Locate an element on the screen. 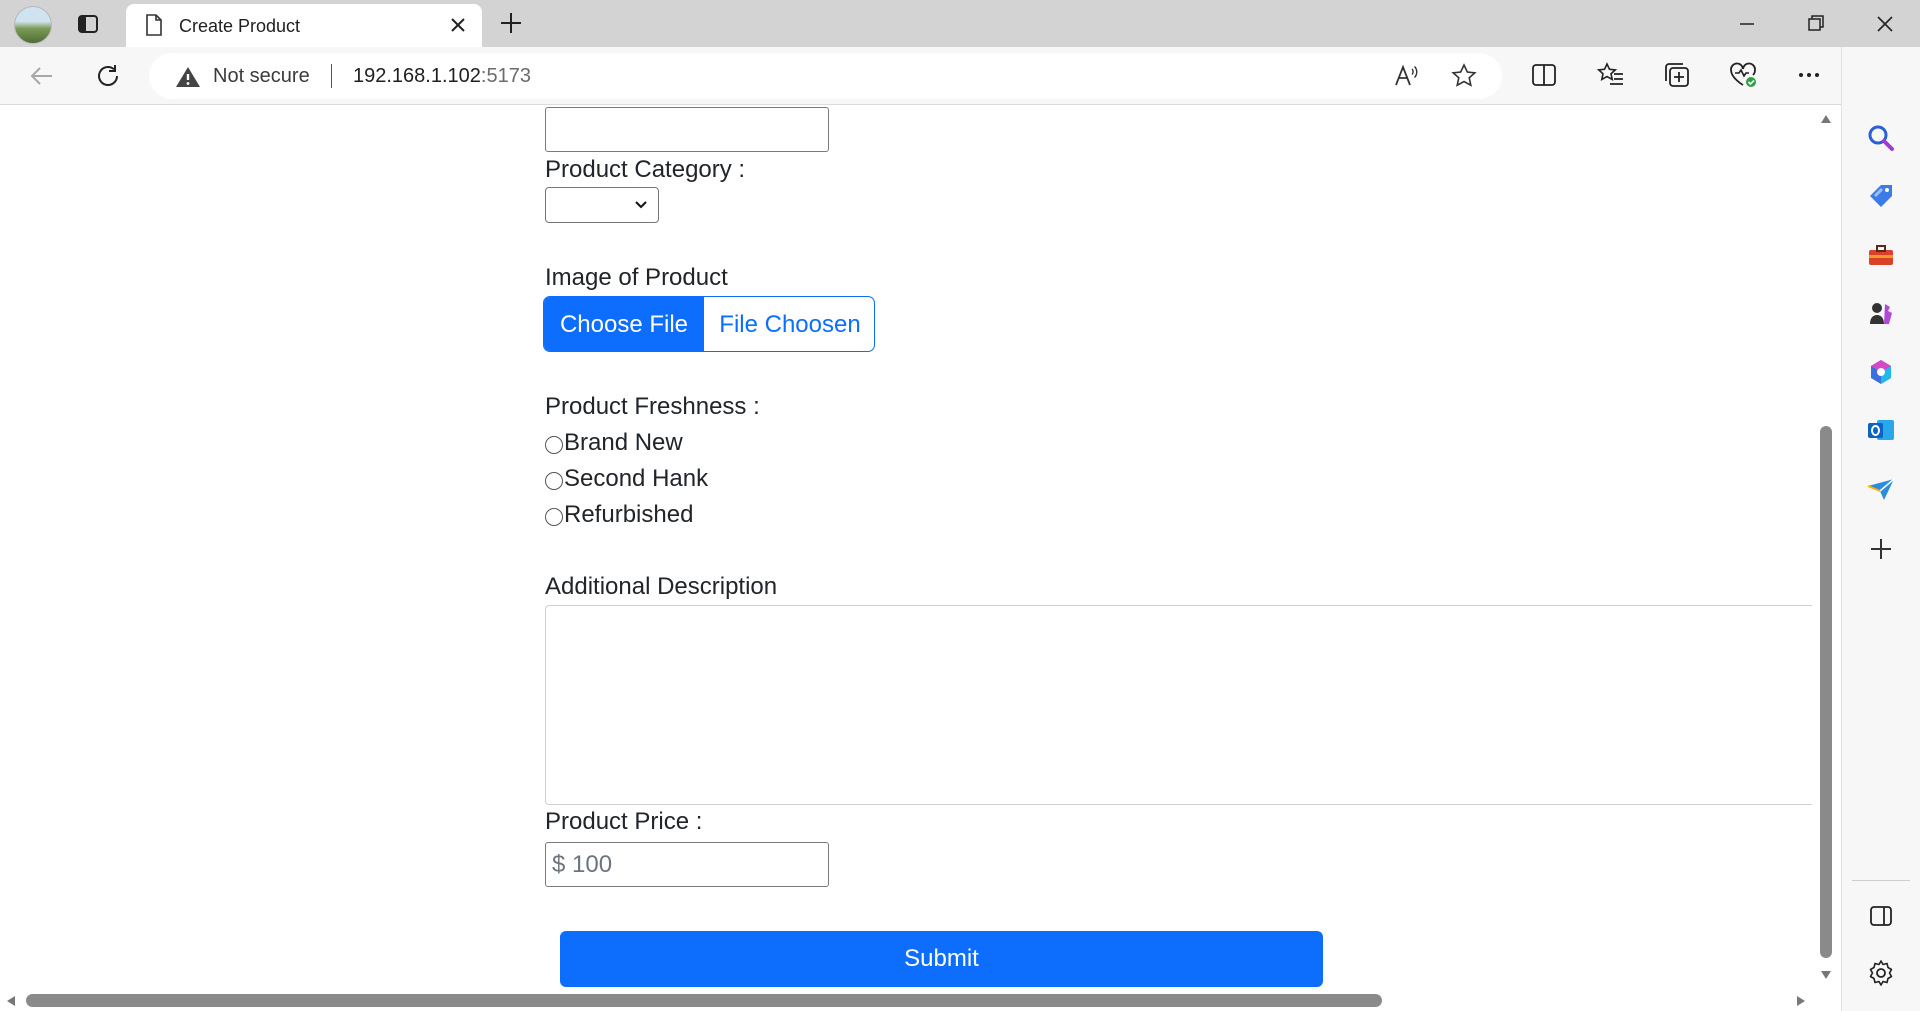 The image size is (1920, 1011). shopping-tag-icon is located at coordinates (1881, 196).